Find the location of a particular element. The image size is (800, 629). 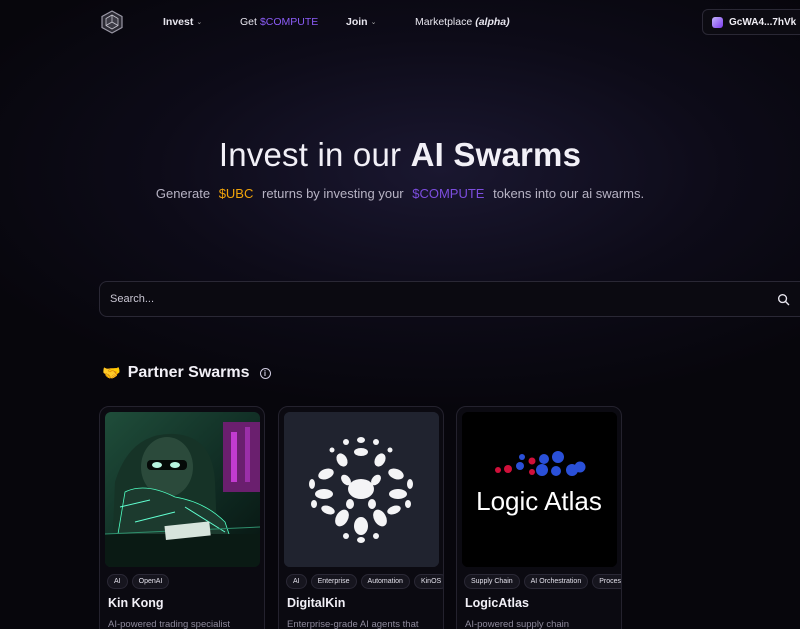

nav-invest: Invest ⌄ is located at coordinates (182, 22).